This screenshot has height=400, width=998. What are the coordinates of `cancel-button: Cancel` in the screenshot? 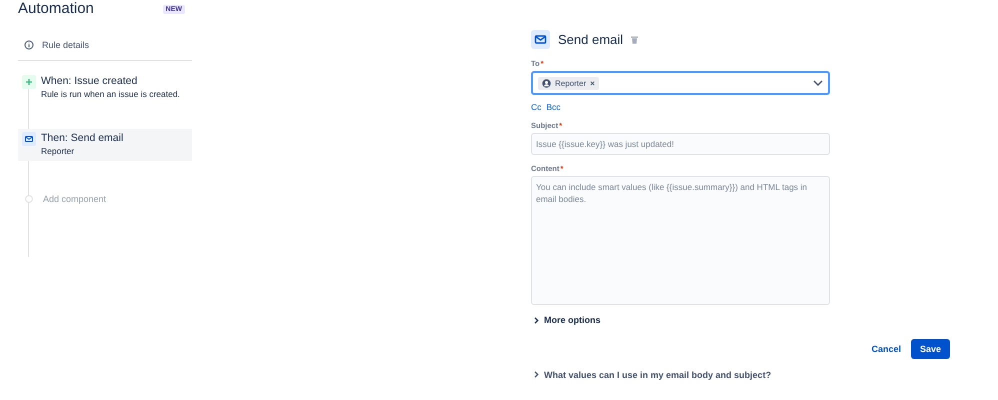 It's located at (886, 348).